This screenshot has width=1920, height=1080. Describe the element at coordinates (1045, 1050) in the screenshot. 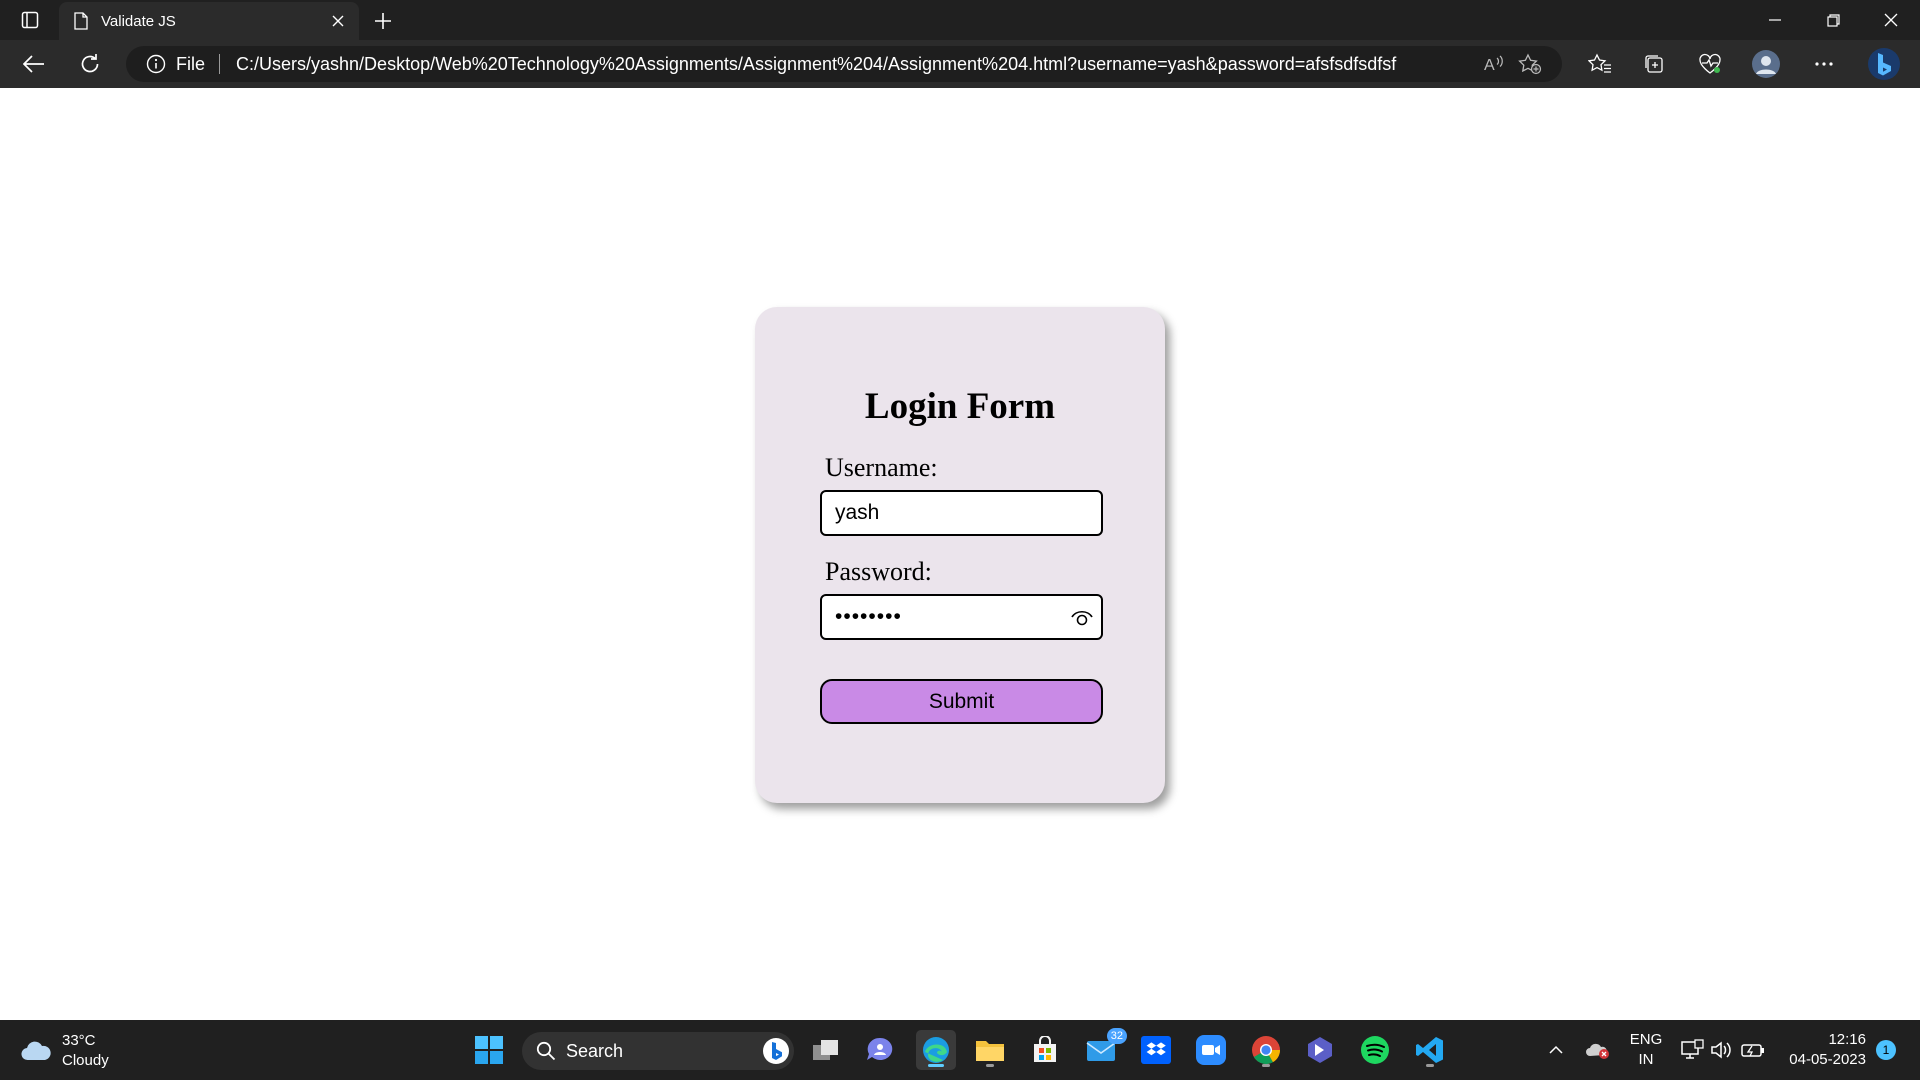

I see `microsoft-store-icon` at that location.